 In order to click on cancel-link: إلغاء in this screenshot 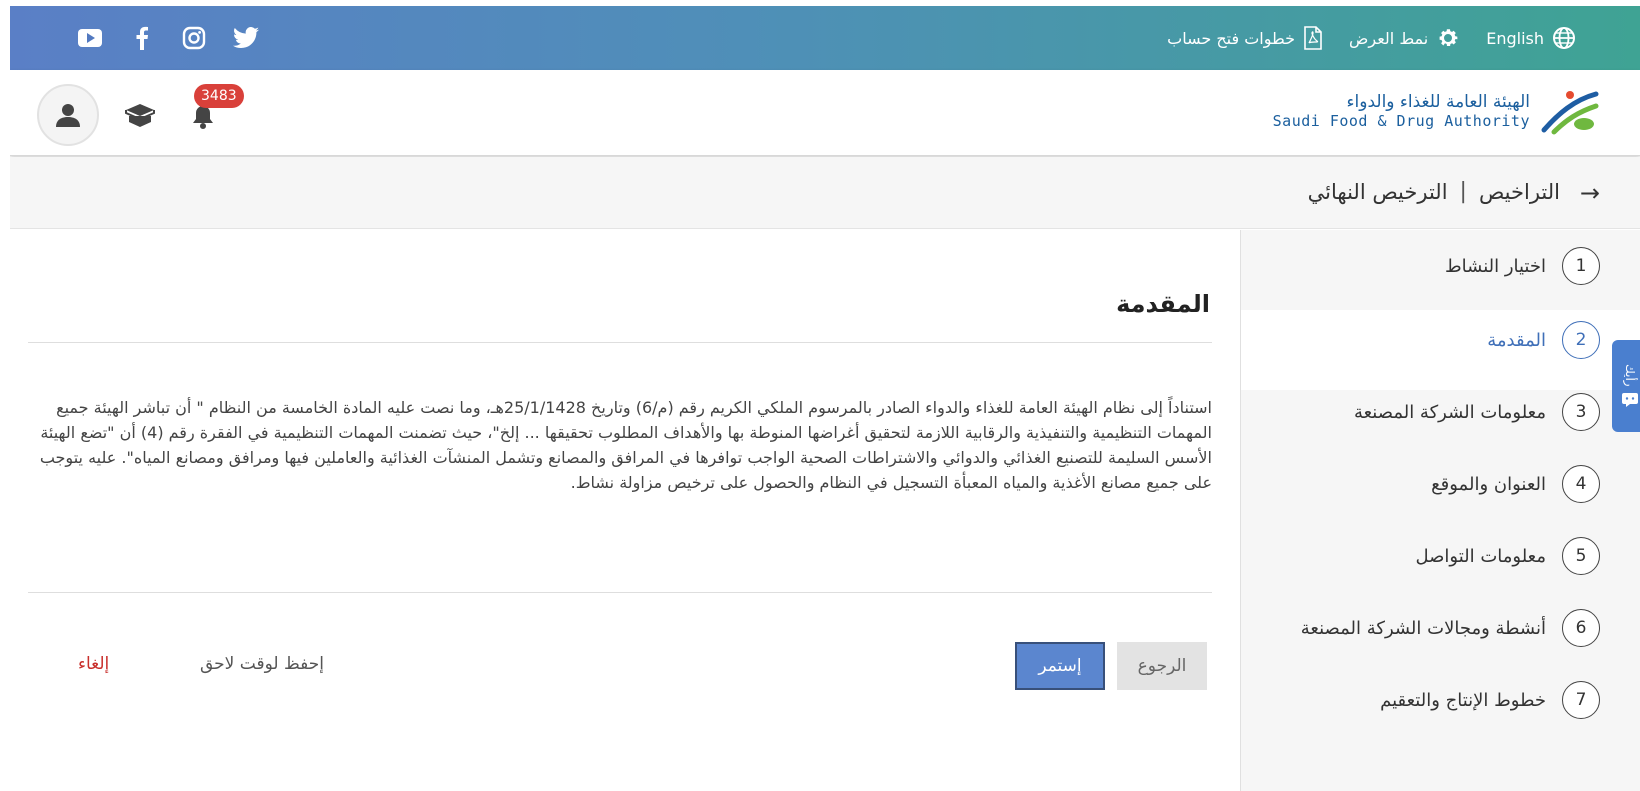, I will do `click(93, 664)`.